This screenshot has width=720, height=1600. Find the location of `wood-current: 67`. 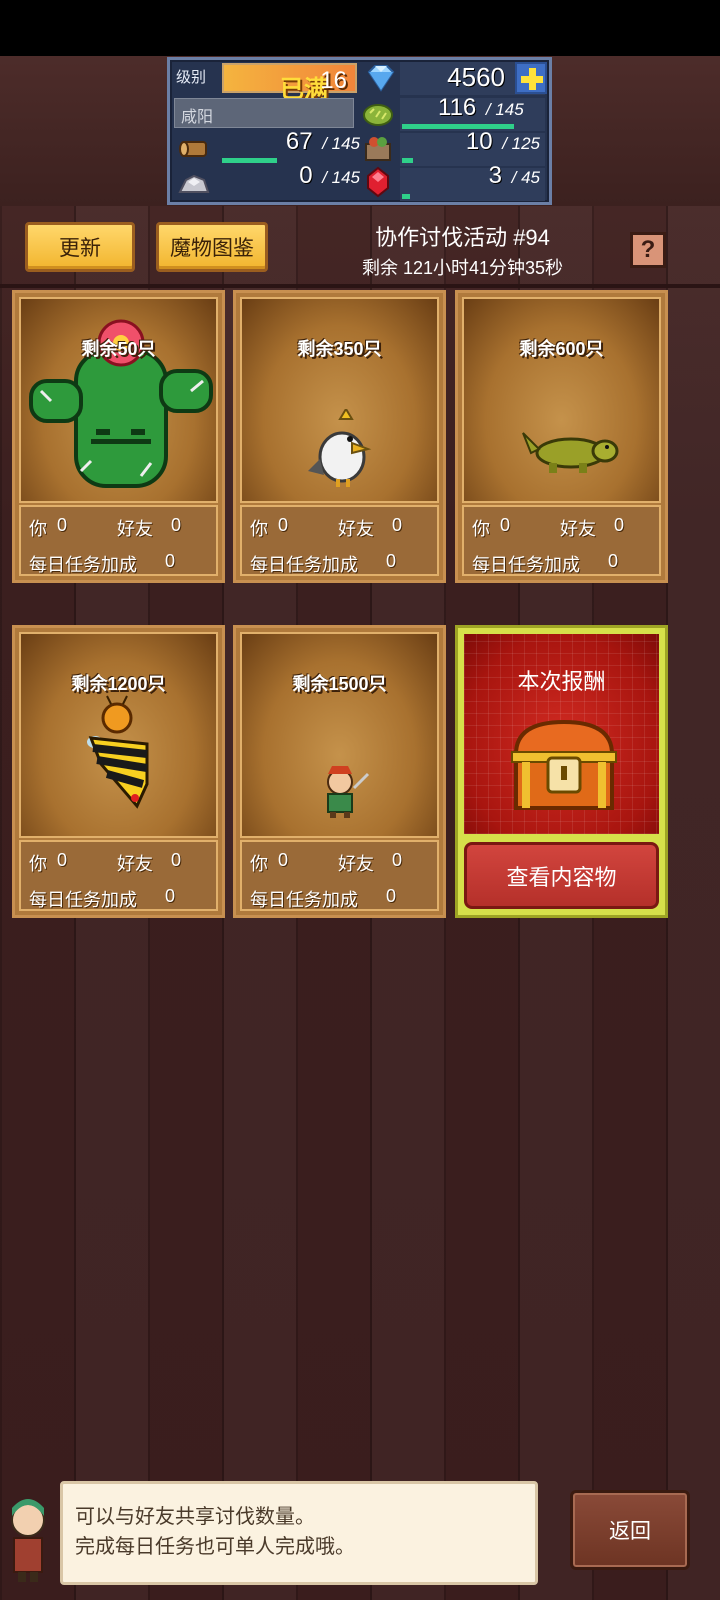

wood-current: 67 is located at coordinates (299, 141).